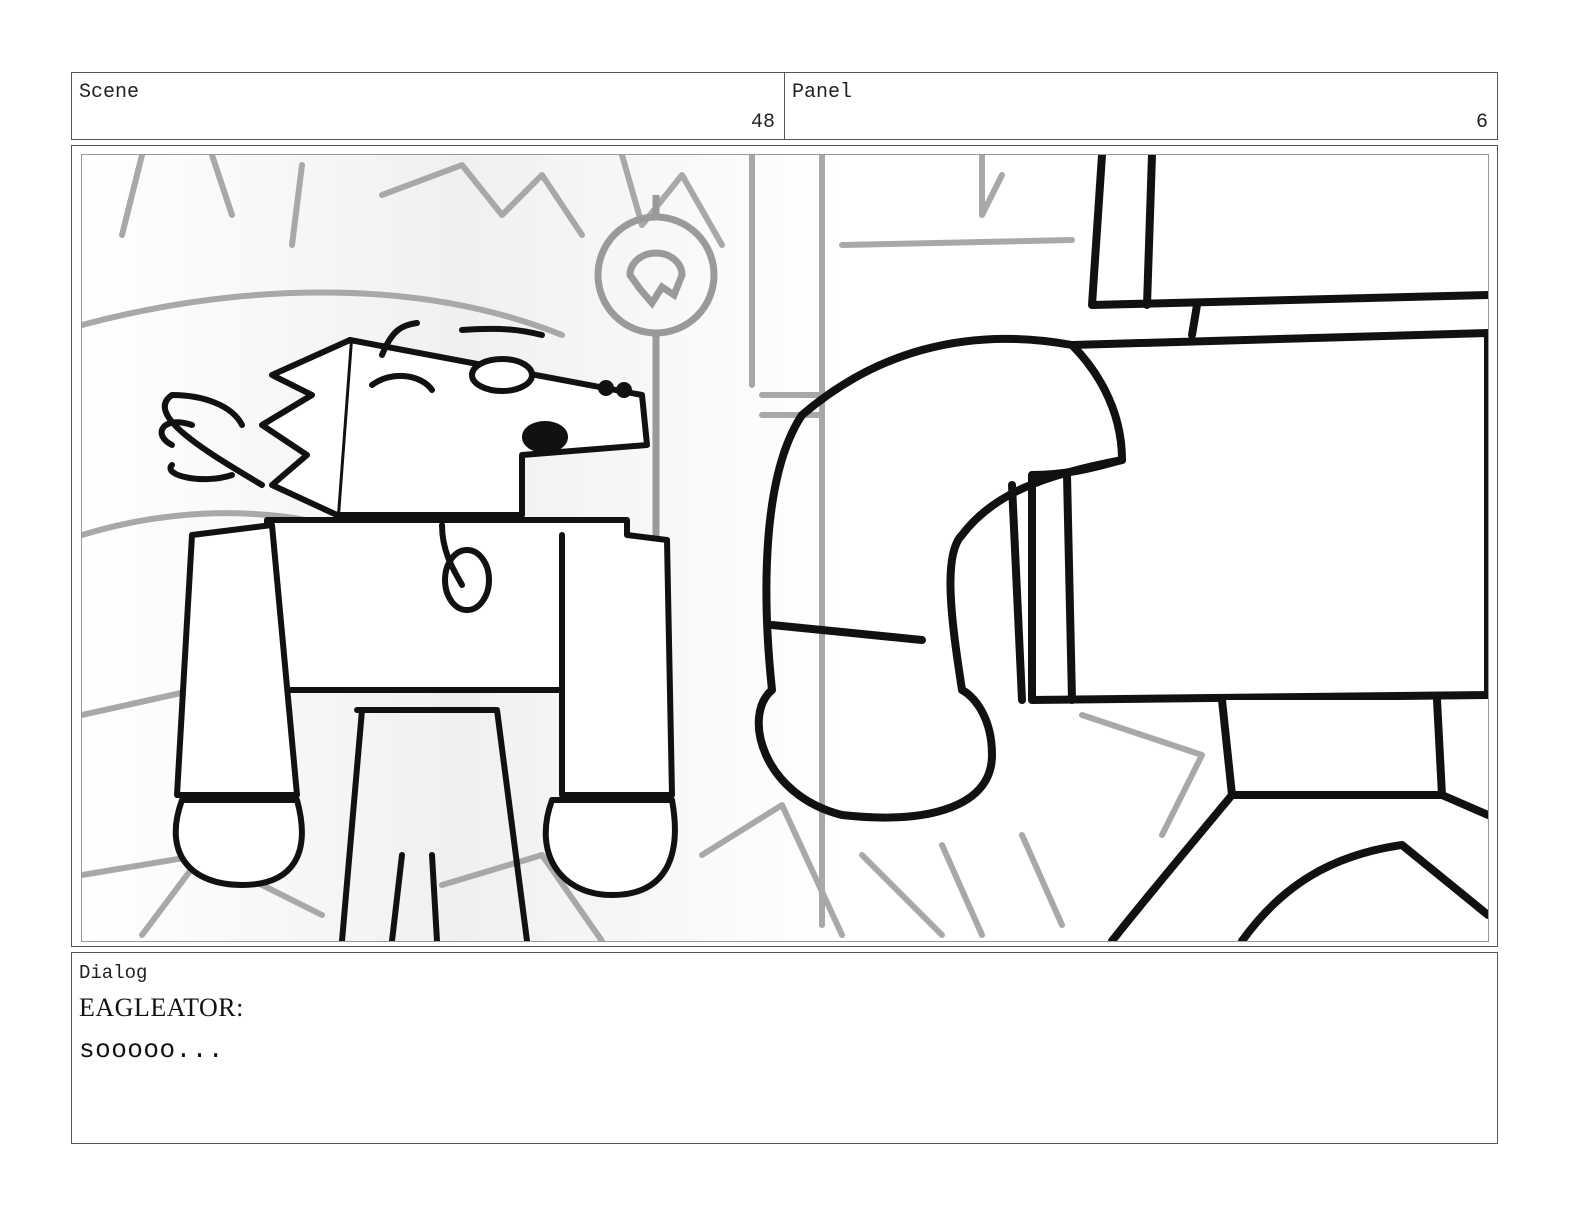  Describe the element at coordinates (762, 122) in the screenshot. I see `scene-number: 48` at that location.